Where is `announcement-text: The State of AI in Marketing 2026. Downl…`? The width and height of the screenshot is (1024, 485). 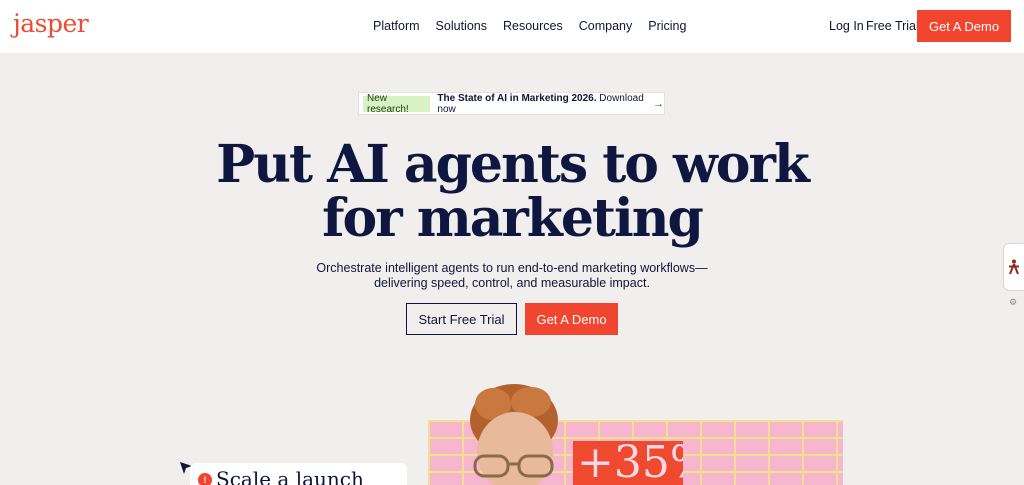 announcement-text: The State of AI in Marketing 2026. Downl… is located at coordinates (542, 104).